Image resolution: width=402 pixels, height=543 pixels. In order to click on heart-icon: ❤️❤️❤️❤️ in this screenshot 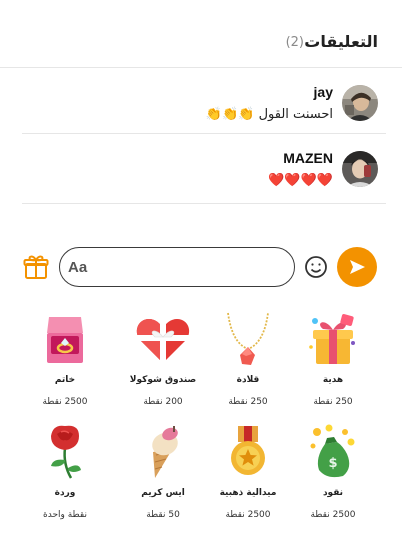, I will do `click(300, 180)`.